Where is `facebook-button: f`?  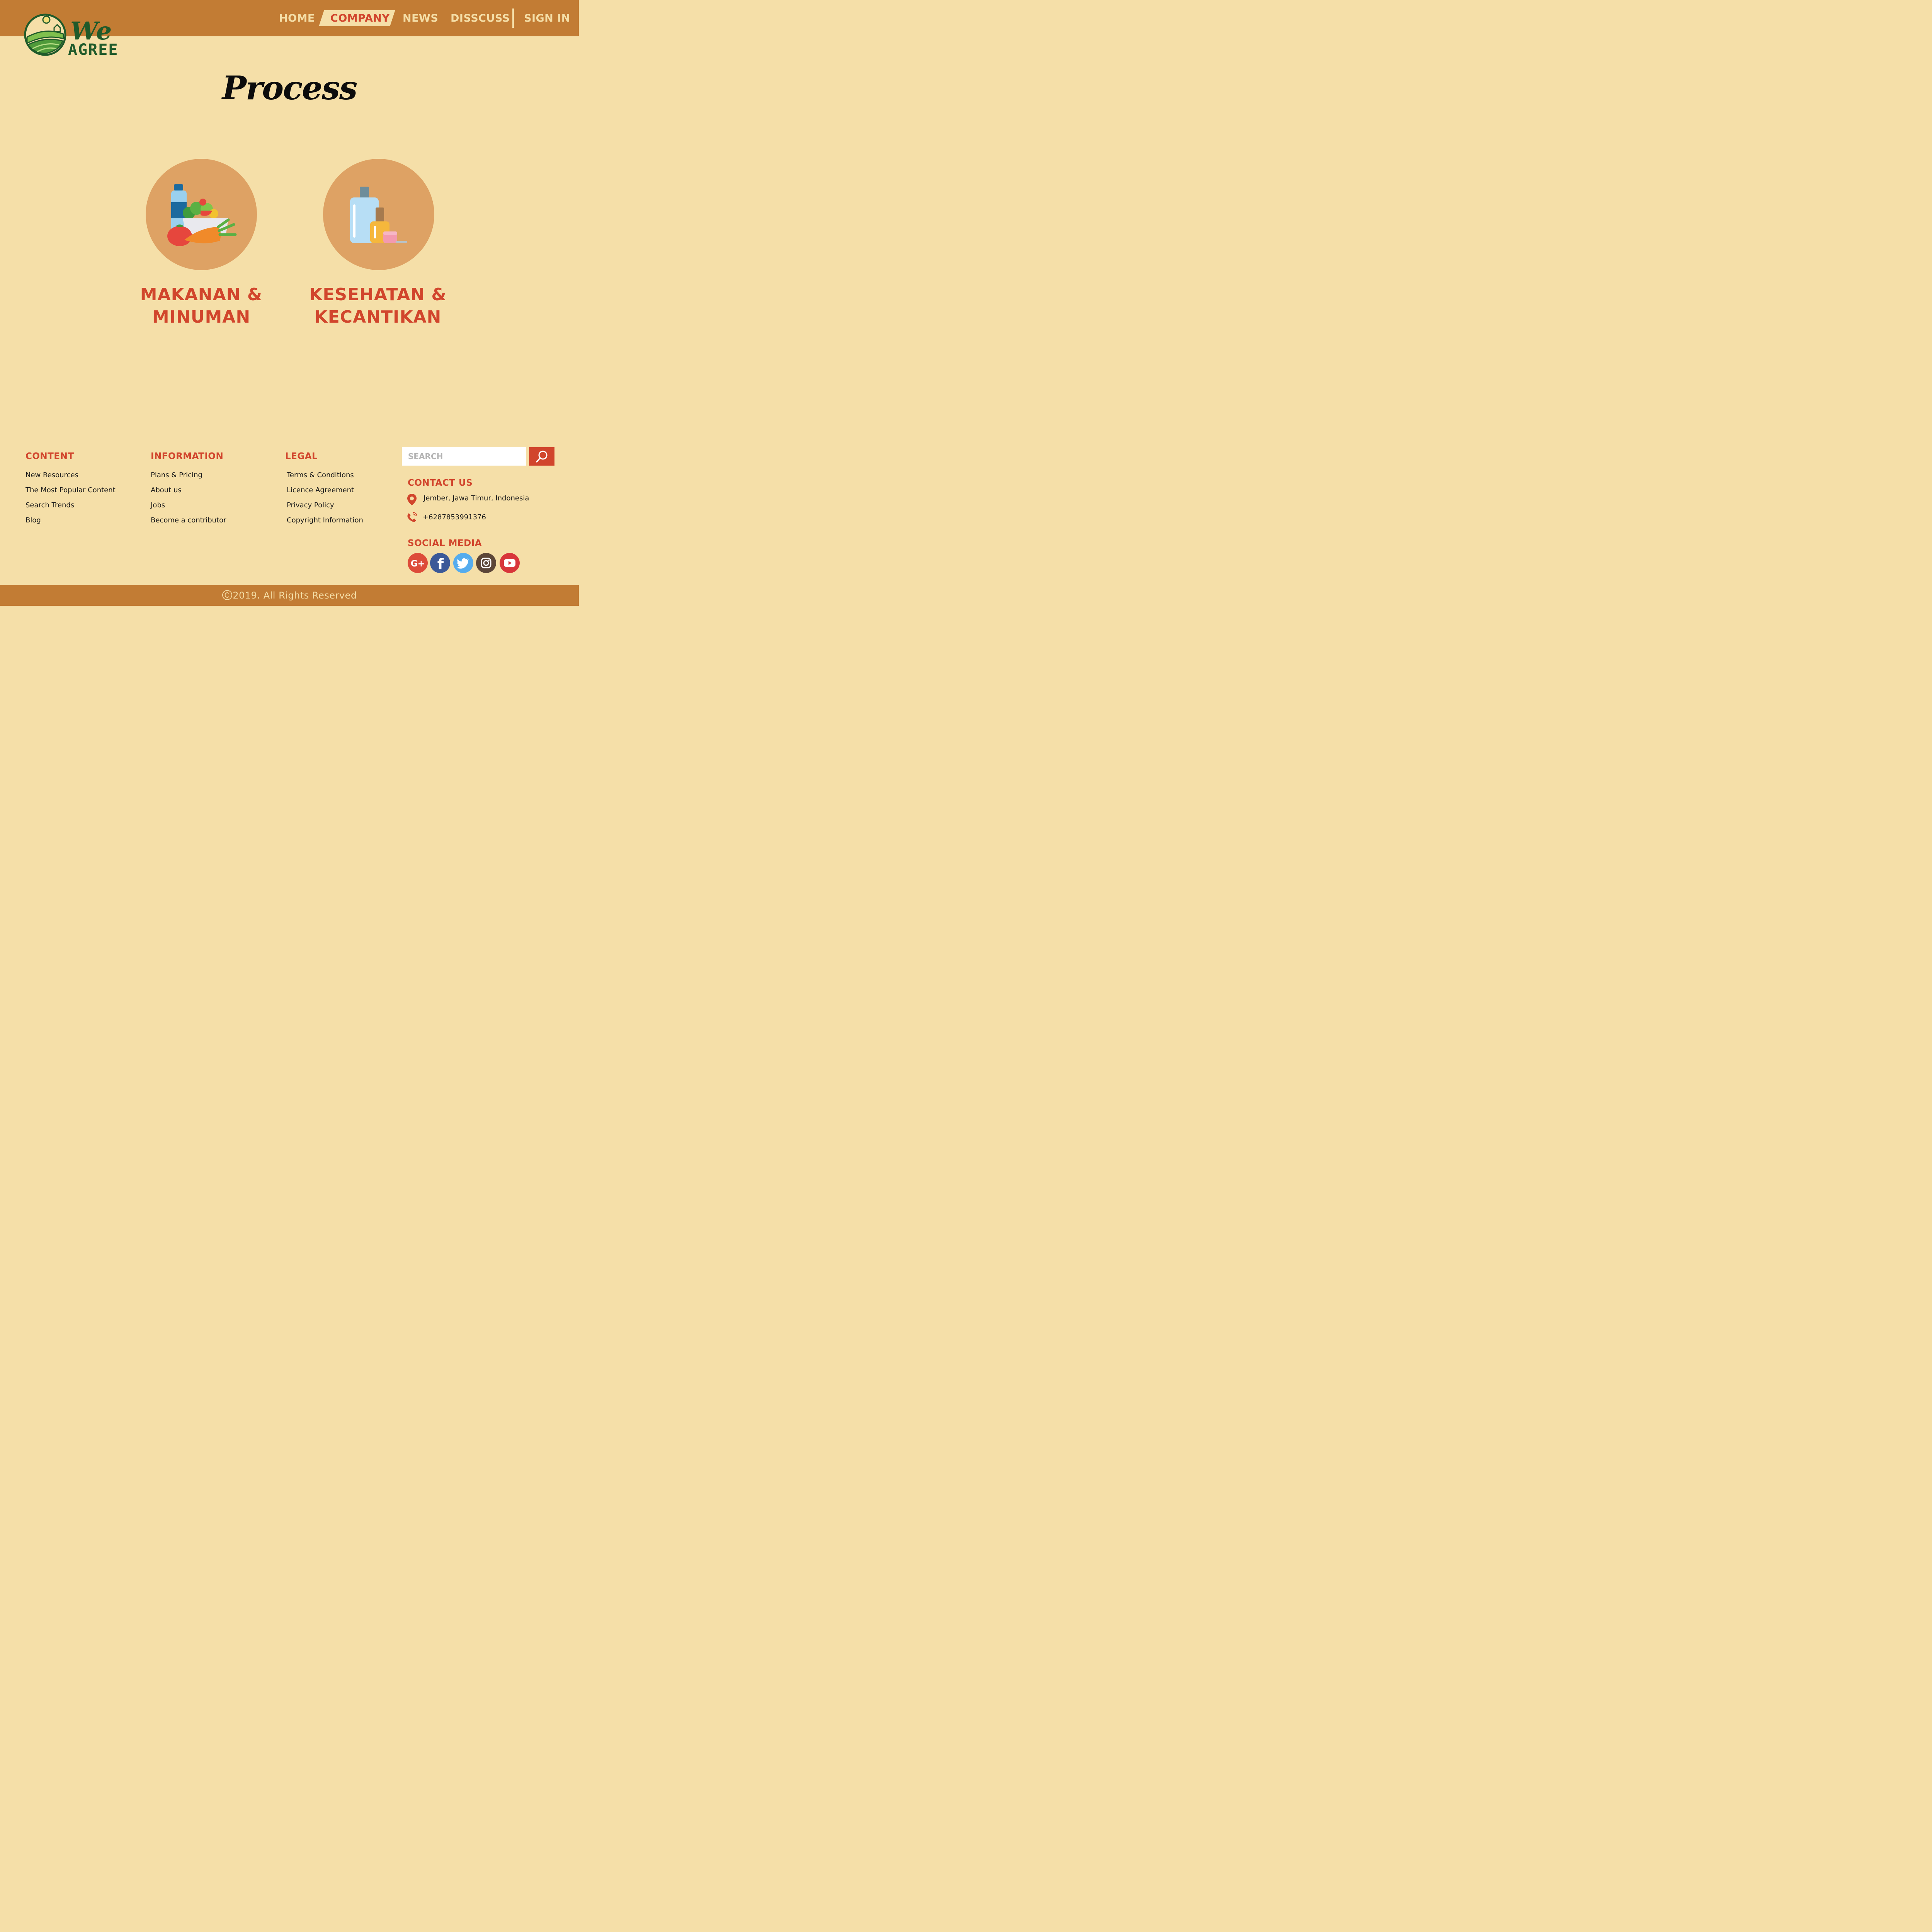
facebook-button: f is located at coordinates (440, 563).